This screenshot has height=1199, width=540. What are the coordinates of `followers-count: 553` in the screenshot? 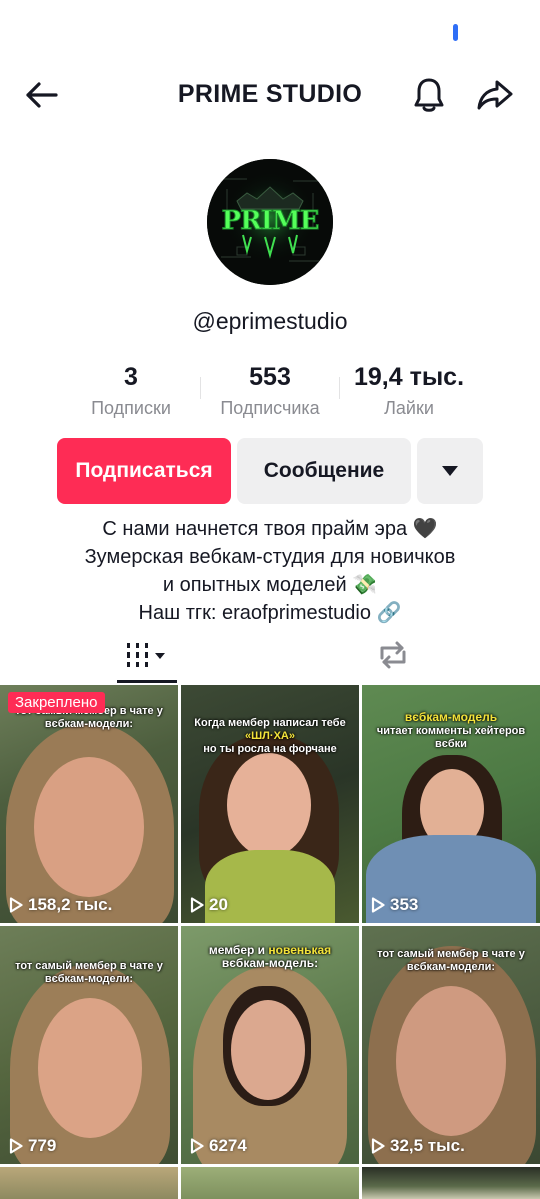 It's located at (270, 377).